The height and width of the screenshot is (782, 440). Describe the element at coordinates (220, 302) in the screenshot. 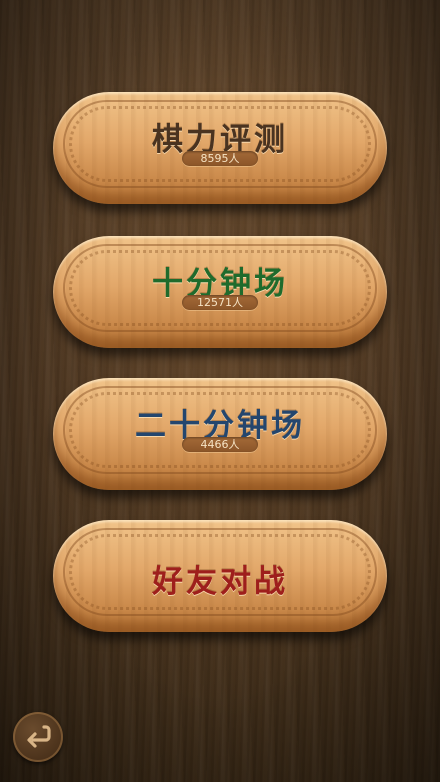

I see `ten-minute-player-count: 12571人` at that location.